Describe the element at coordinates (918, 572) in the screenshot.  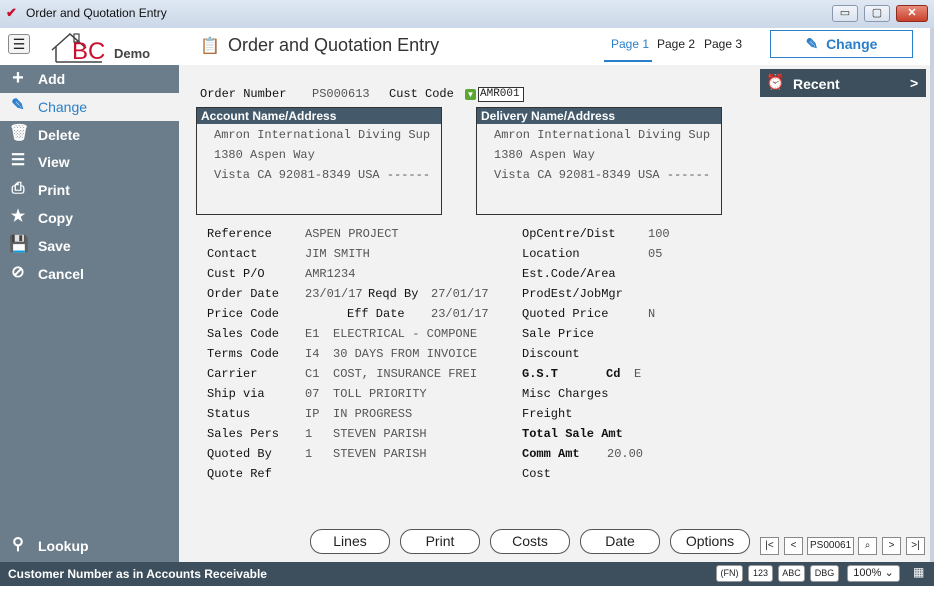
I see `grid-icon: ▦` at that location.